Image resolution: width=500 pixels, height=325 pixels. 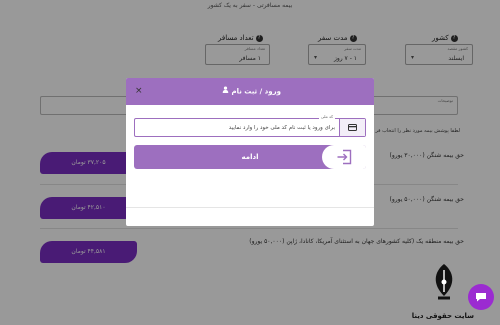 What do you see at coordinates (352, 127) in the screenshot?
I see `id-card-icon` at bounding box center [352, 127].